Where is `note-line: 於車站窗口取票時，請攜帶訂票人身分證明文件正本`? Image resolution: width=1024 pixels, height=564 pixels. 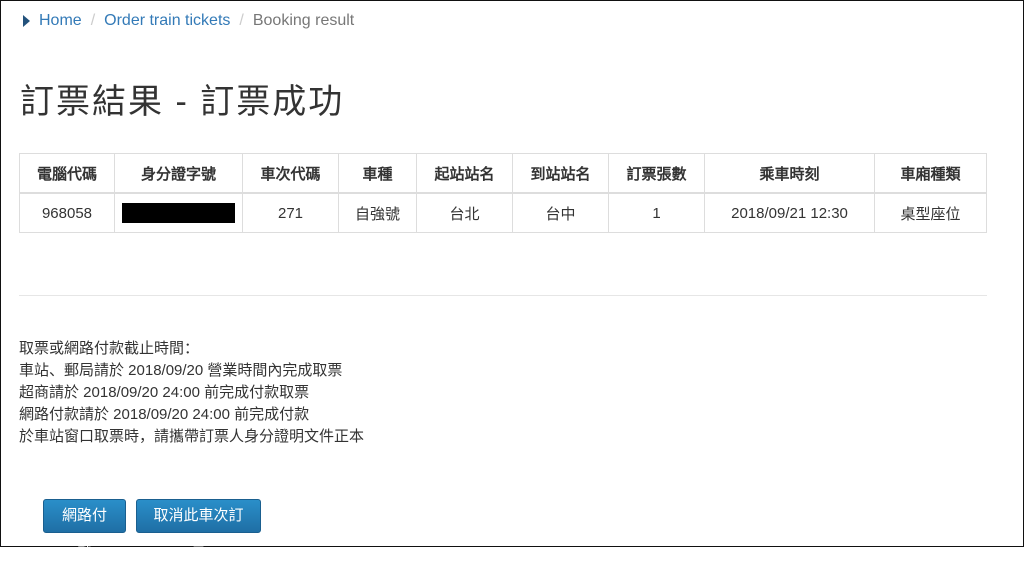
note-line: 於車站窗口取票時，請攜帶訂票人身分證明文件正本 is located at coordinates (192, 436).